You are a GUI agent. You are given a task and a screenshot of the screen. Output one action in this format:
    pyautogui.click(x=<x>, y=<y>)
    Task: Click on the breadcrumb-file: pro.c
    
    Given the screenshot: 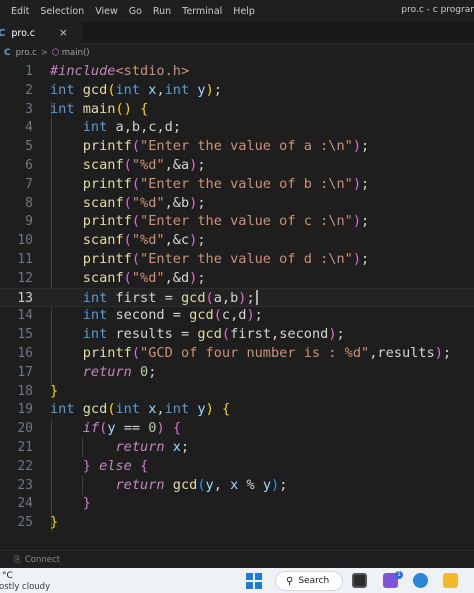 What is the action you would take?
    pyautogui.click(x=26, y=53)
    